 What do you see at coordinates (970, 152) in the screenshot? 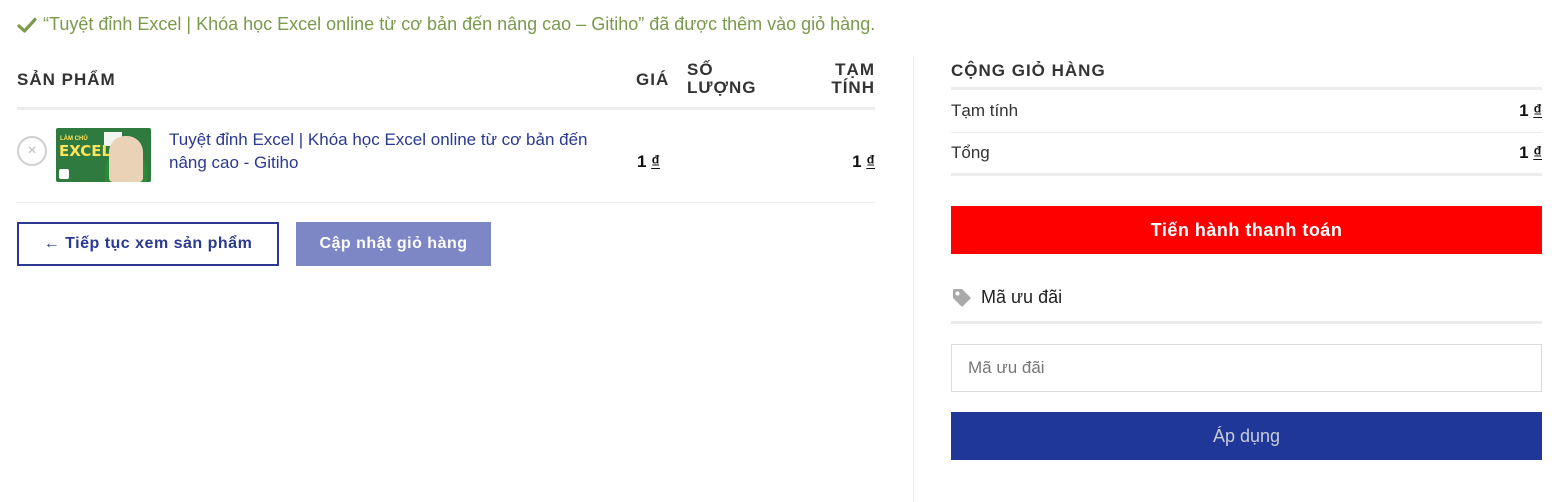
I see `total-label: Tổng` at bounding box center [970, 152].